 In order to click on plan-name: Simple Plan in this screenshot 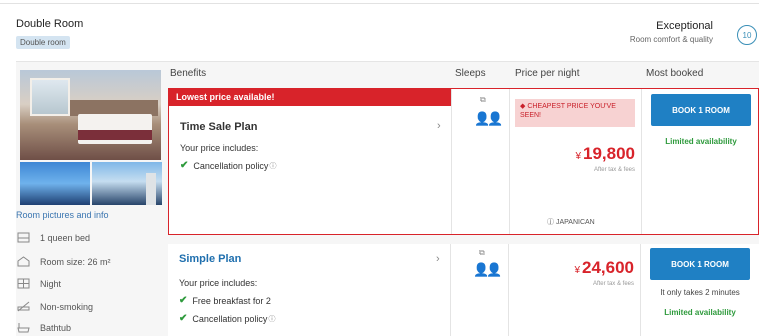, I will do `click(210, 259)`.